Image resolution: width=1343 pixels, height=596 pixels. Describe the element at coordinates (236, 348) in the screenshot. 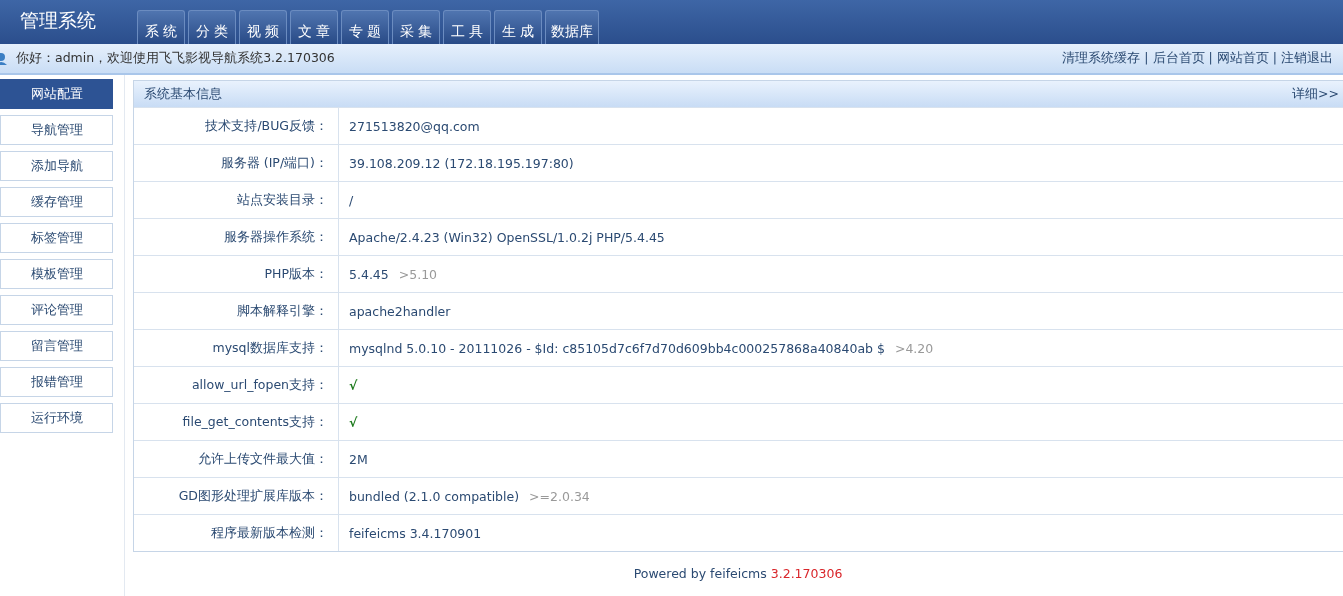

I see `row-label: mysql数据库支持：` at that location.